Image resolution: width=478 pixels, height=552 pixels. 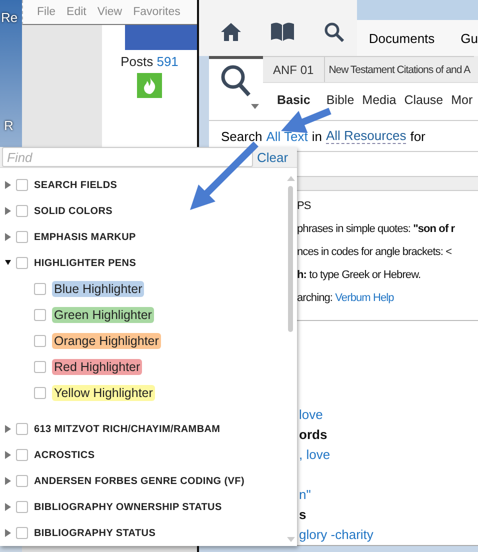 What do you see at coordinates (139, 481) in the screenshot?
I see `category-label: ANDERSEN FORBES GENRE CODING (VF)` at bounding box center [139, 481].